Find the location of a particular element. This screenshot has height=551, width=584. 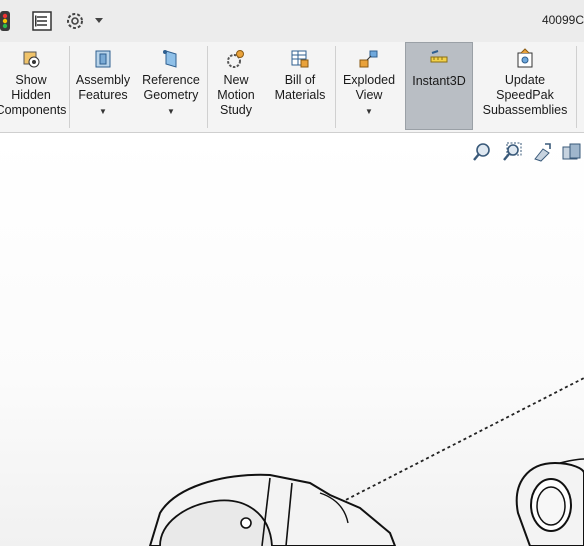

exploded-view-icon is located at coordinates (369, 59).